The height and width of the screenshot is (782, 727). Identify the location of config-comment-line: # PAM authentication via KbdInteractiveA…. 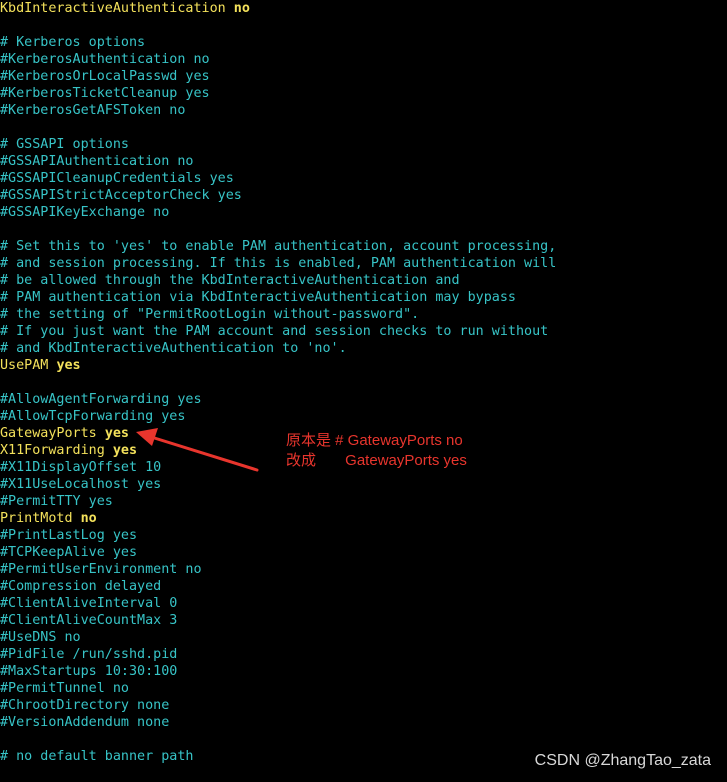
(258, 297).